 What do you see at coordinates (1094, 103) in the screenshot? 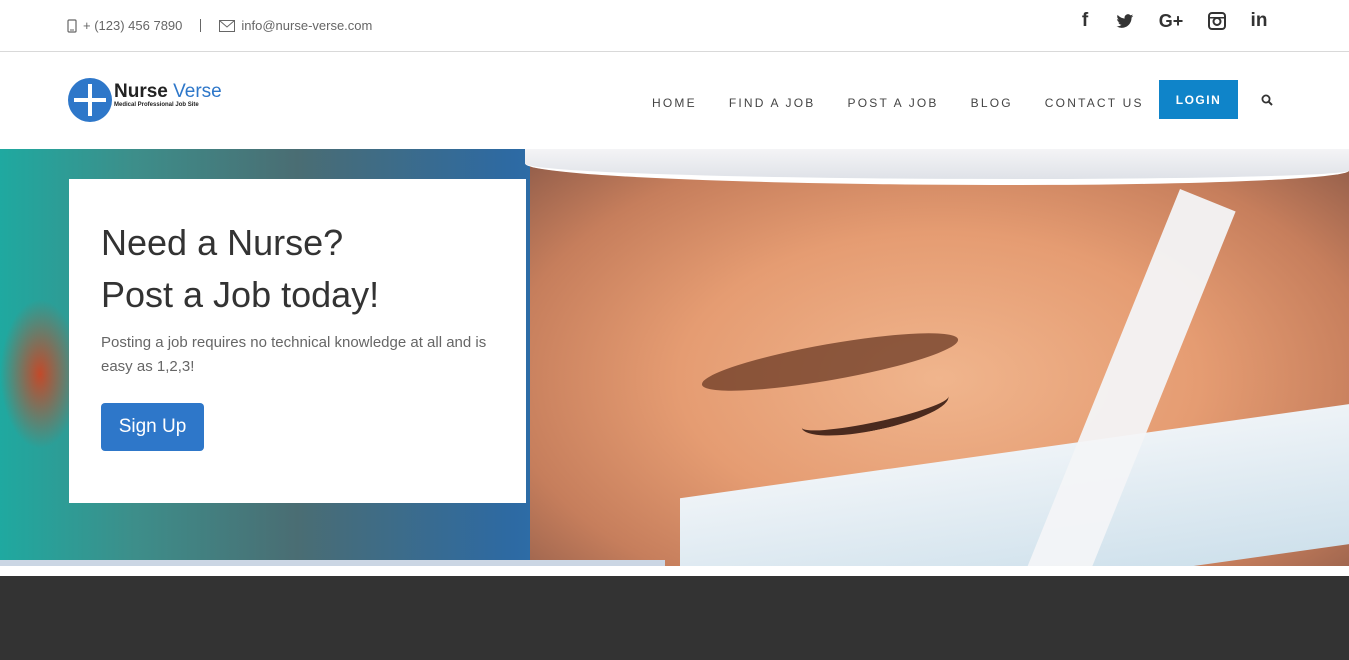
I see `nav-contact-us: CONTACT US` at bounding box center [1094, 103].